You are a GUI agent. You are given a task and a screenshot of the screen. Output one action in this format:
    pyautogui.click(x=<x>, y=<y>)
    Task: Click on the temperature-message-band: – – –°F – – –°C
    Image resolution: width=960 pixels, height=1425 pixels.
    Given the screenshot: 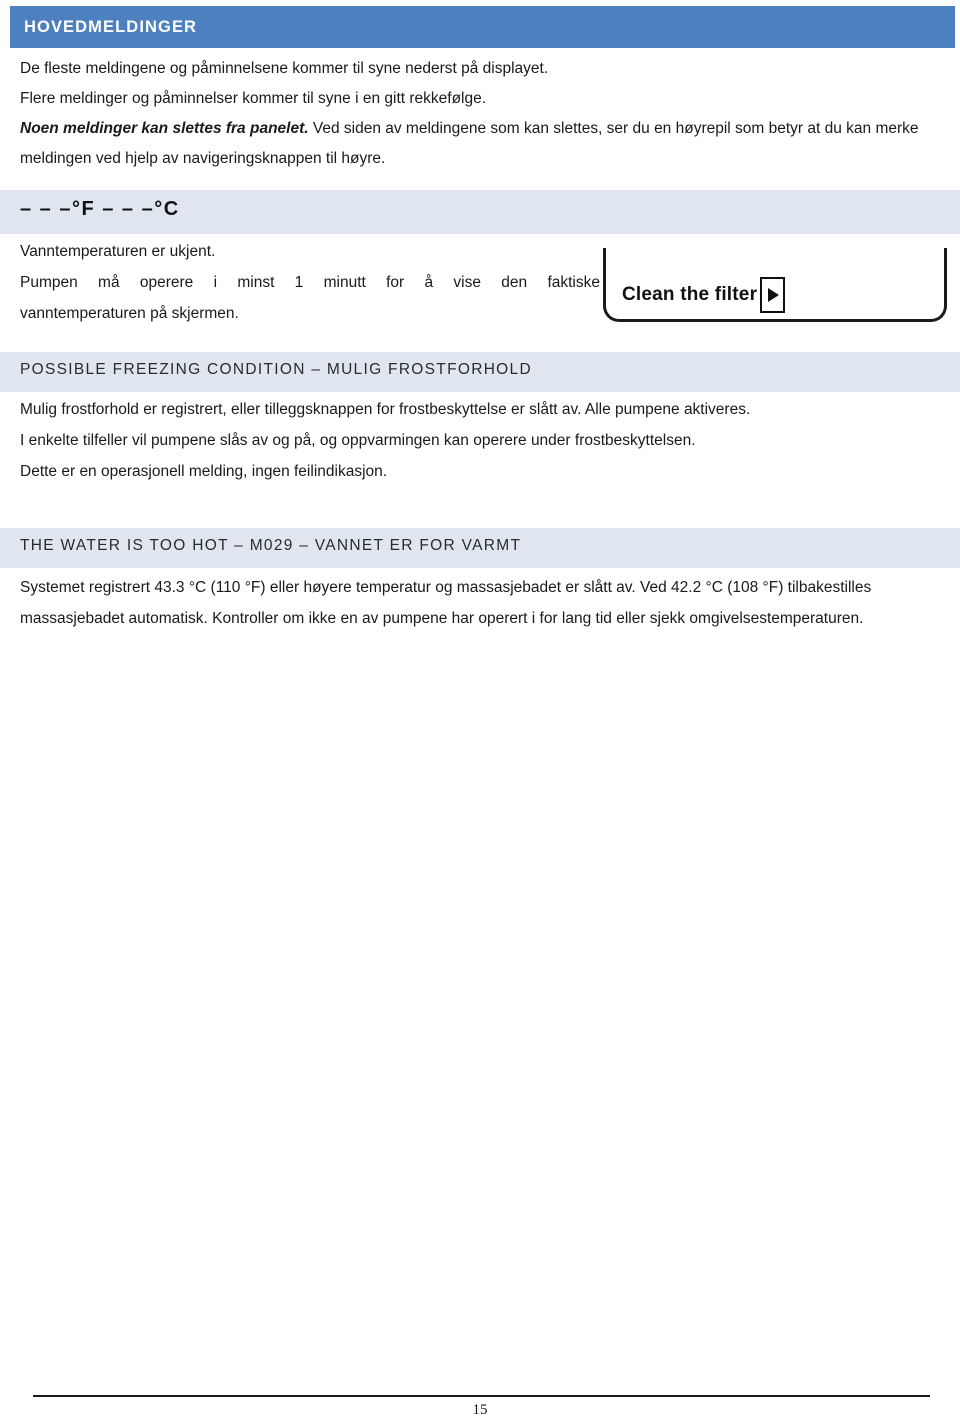 What is the action you would take?
    pyautogui.click(x=480, y=212)
    